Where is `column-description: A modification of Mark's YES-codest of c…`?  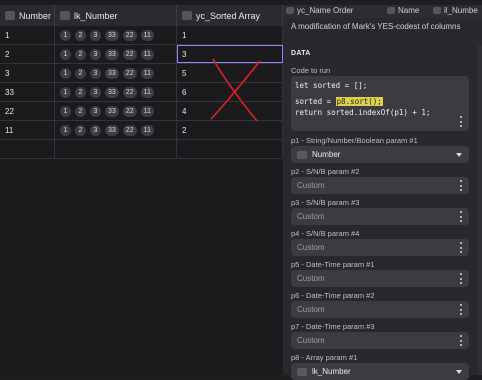
column-description: A modification of Mark's YES-codest of c… is located at coordinates (376, 26).